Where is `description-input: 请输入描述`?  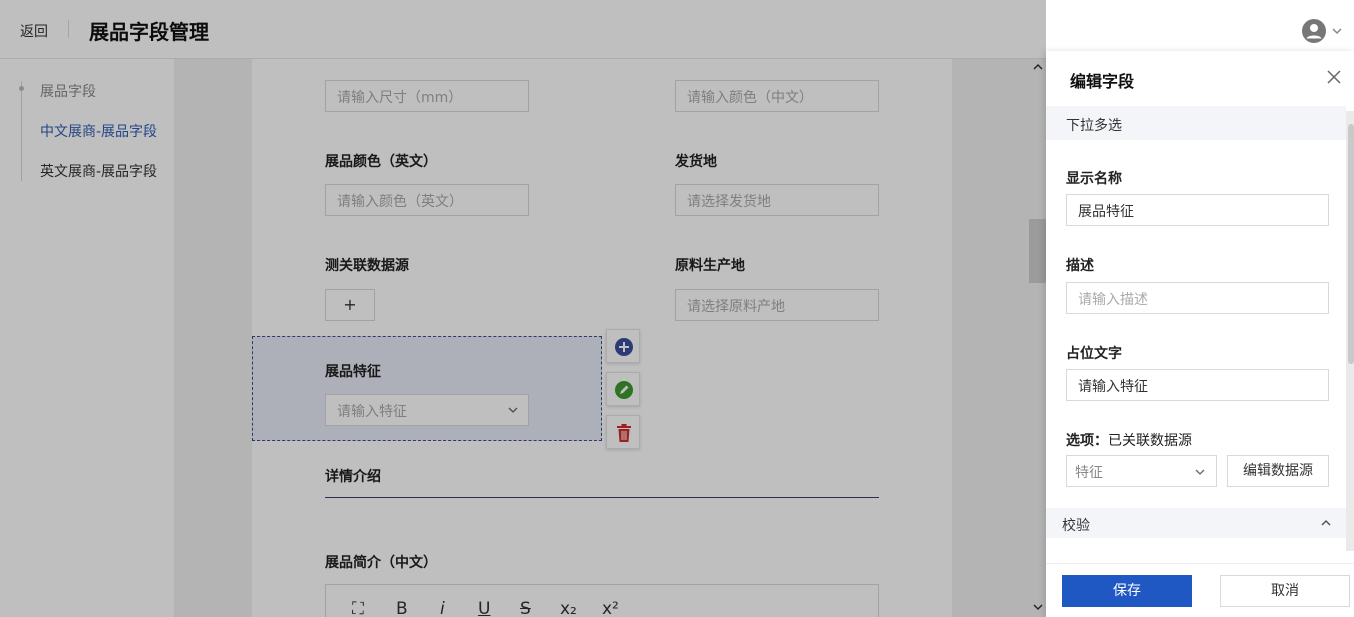 description-input: 请输入描述 is located at coordinates (1197, 298).